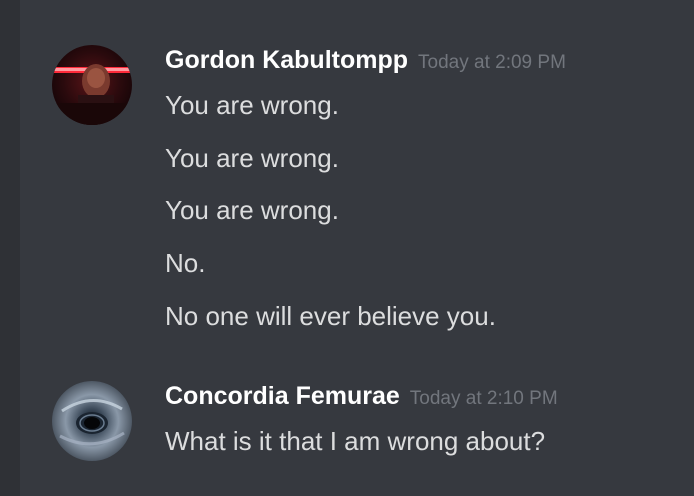 The width and height of the screenshot is (694, 496). Describe the element at coordinates (330, 316) in the screenshot. I see `message-line: No one will ever believe you.` at that location.